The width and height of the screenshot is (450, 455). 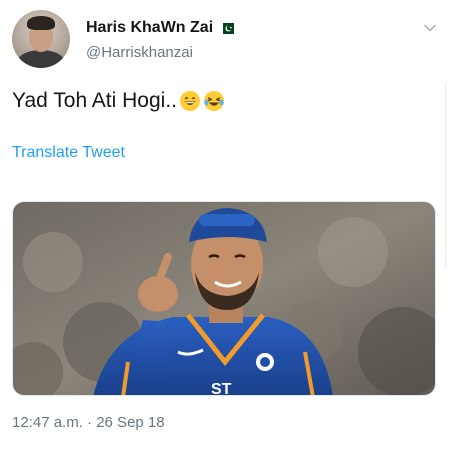 I want to click on tweet-timestamp: 12:47 a.m. · 26 Sep 18, so click(x=88, y=422).